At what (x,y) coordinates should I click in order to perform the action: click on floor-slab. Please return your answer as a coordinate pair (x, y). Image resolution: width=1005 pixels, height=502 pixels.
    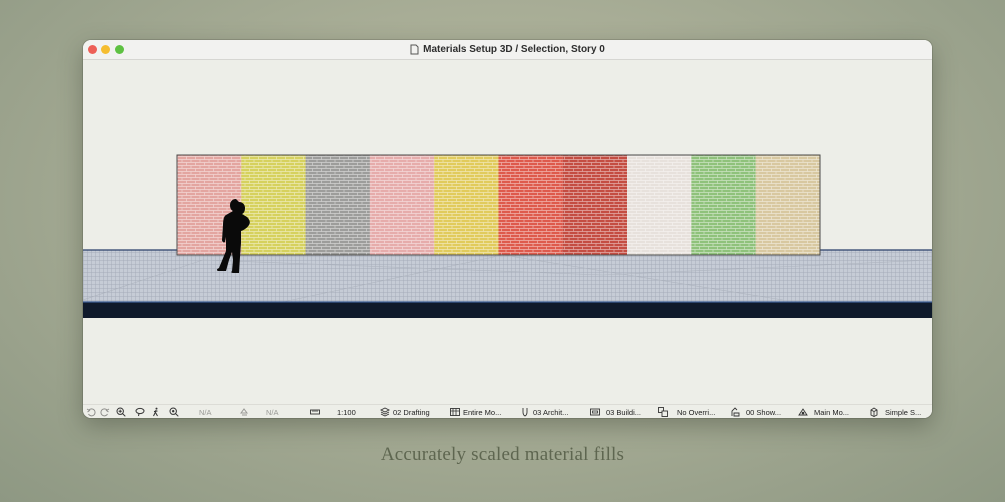
    Looking at the image, I should click on (507, 283).